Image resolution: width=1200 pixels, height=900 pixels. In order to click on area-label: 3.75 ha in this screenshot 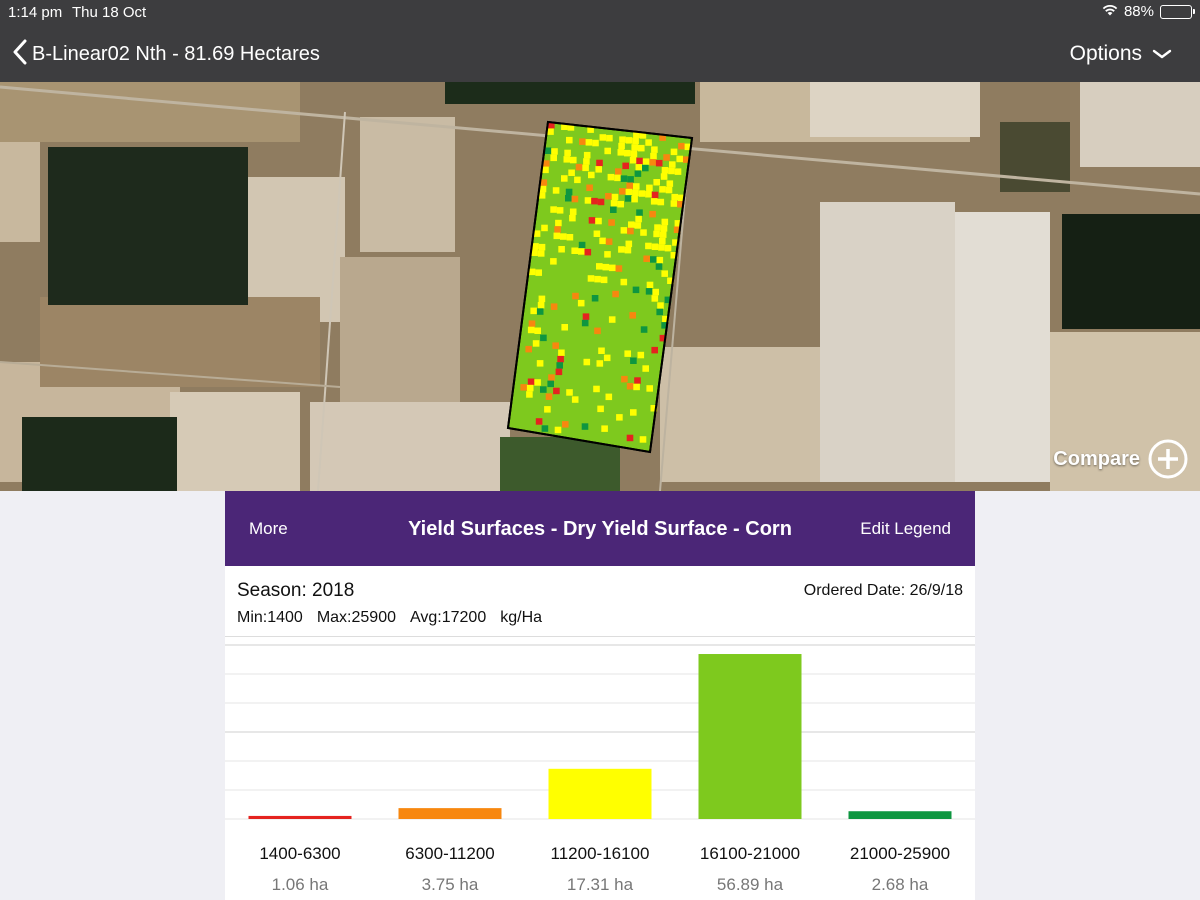, I will do `click(450, 884)`.